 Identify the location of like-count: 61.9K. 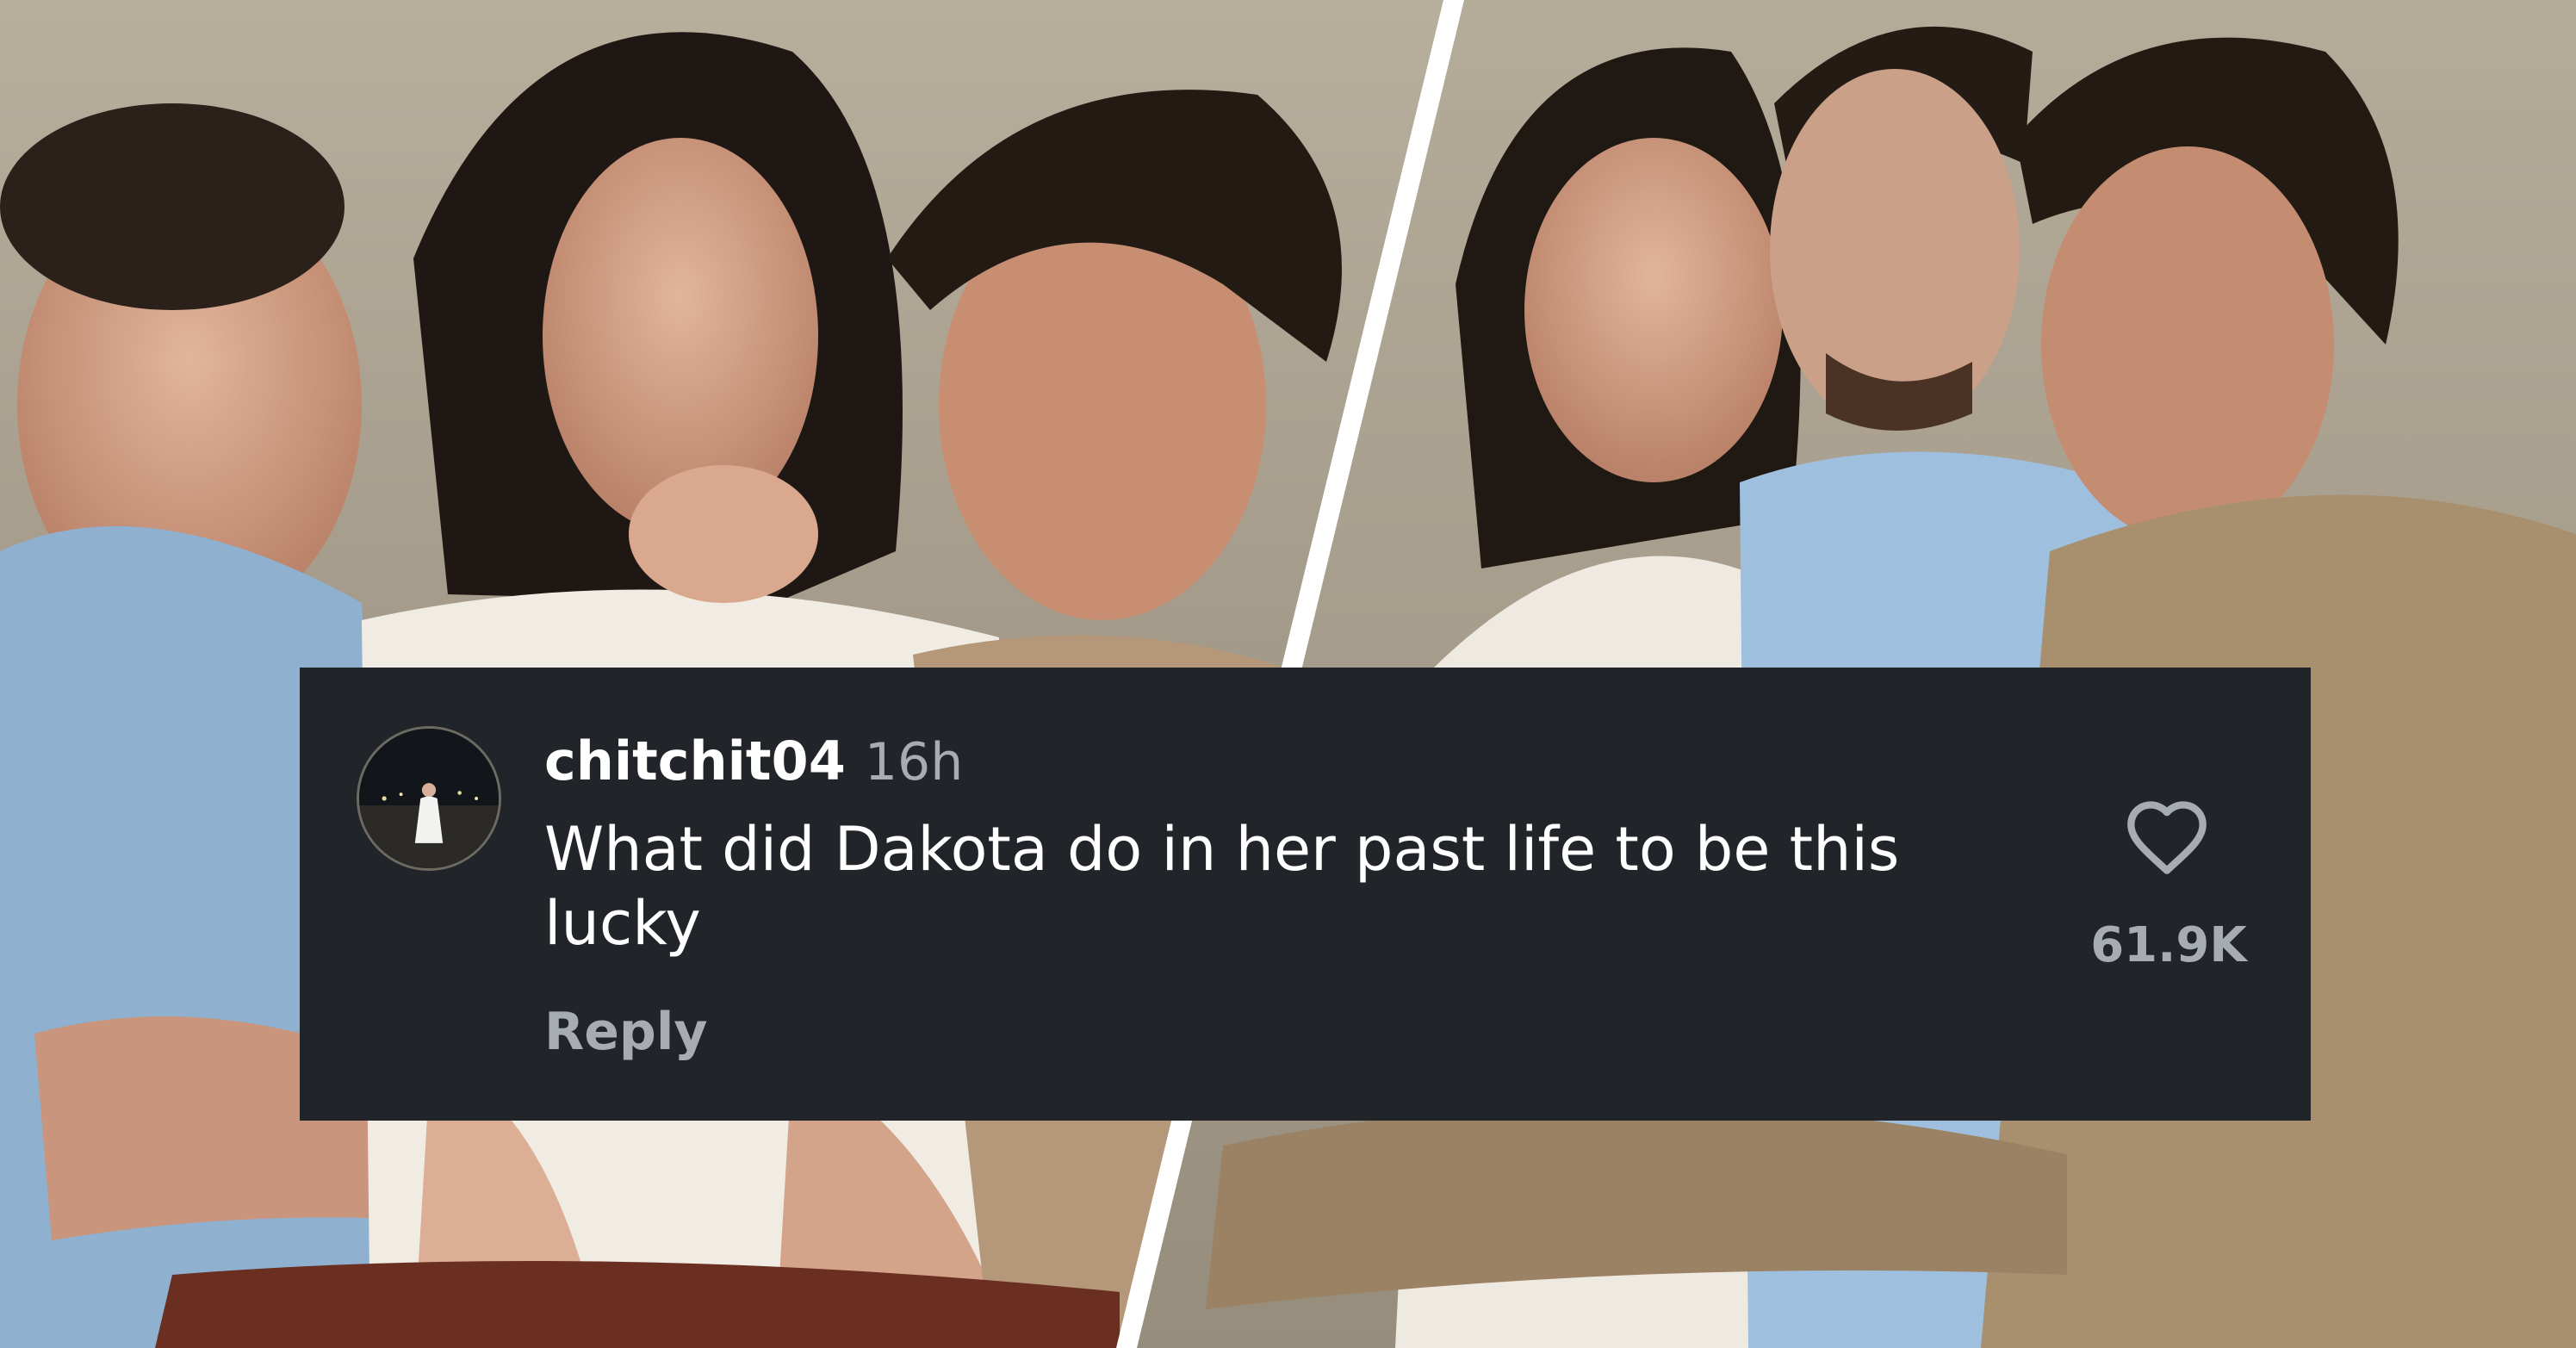
(2168, 945).